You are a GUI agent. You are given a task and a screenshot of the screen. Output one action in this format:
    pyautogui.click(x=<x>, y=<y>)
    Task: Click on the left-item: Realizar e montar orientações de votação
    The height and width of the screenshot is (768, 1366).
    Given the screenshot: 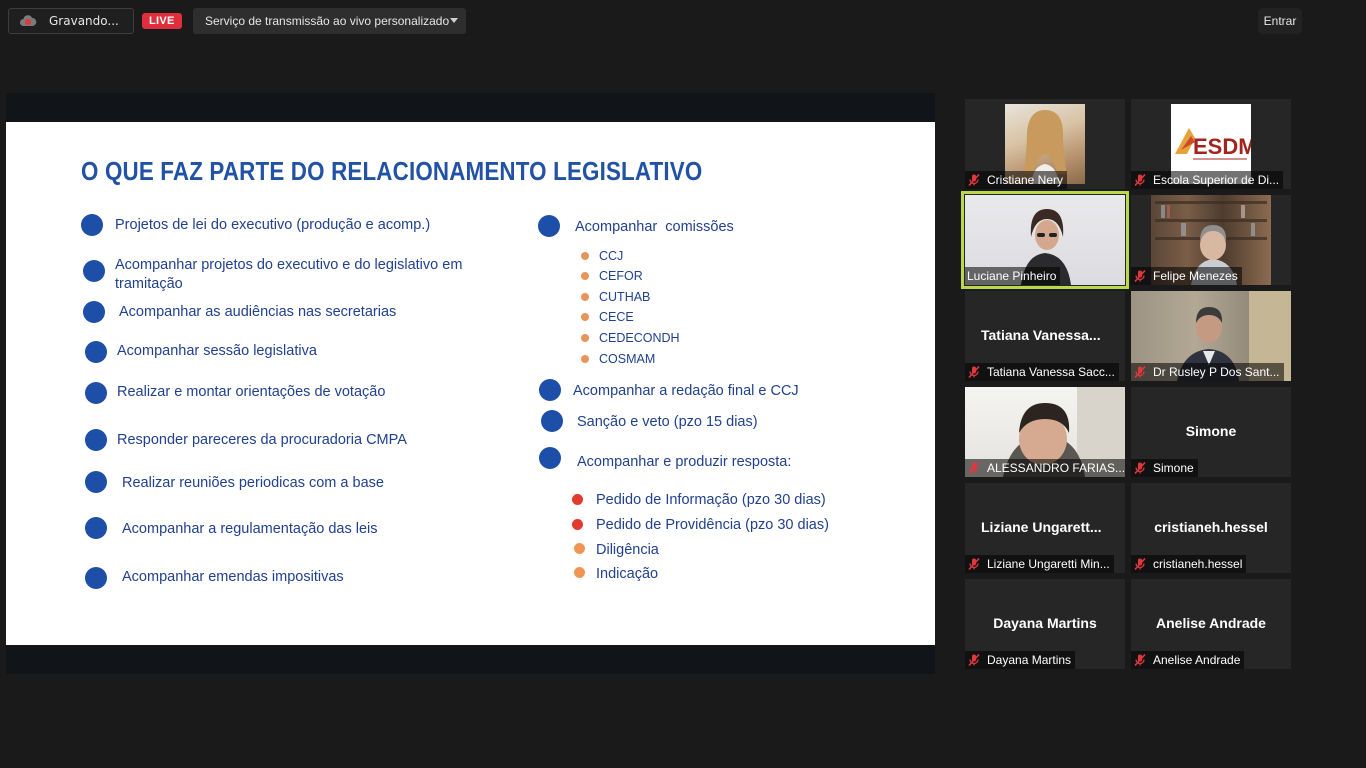 What is the action you would take?
    pyautogui.click(x=251, y=392)
    